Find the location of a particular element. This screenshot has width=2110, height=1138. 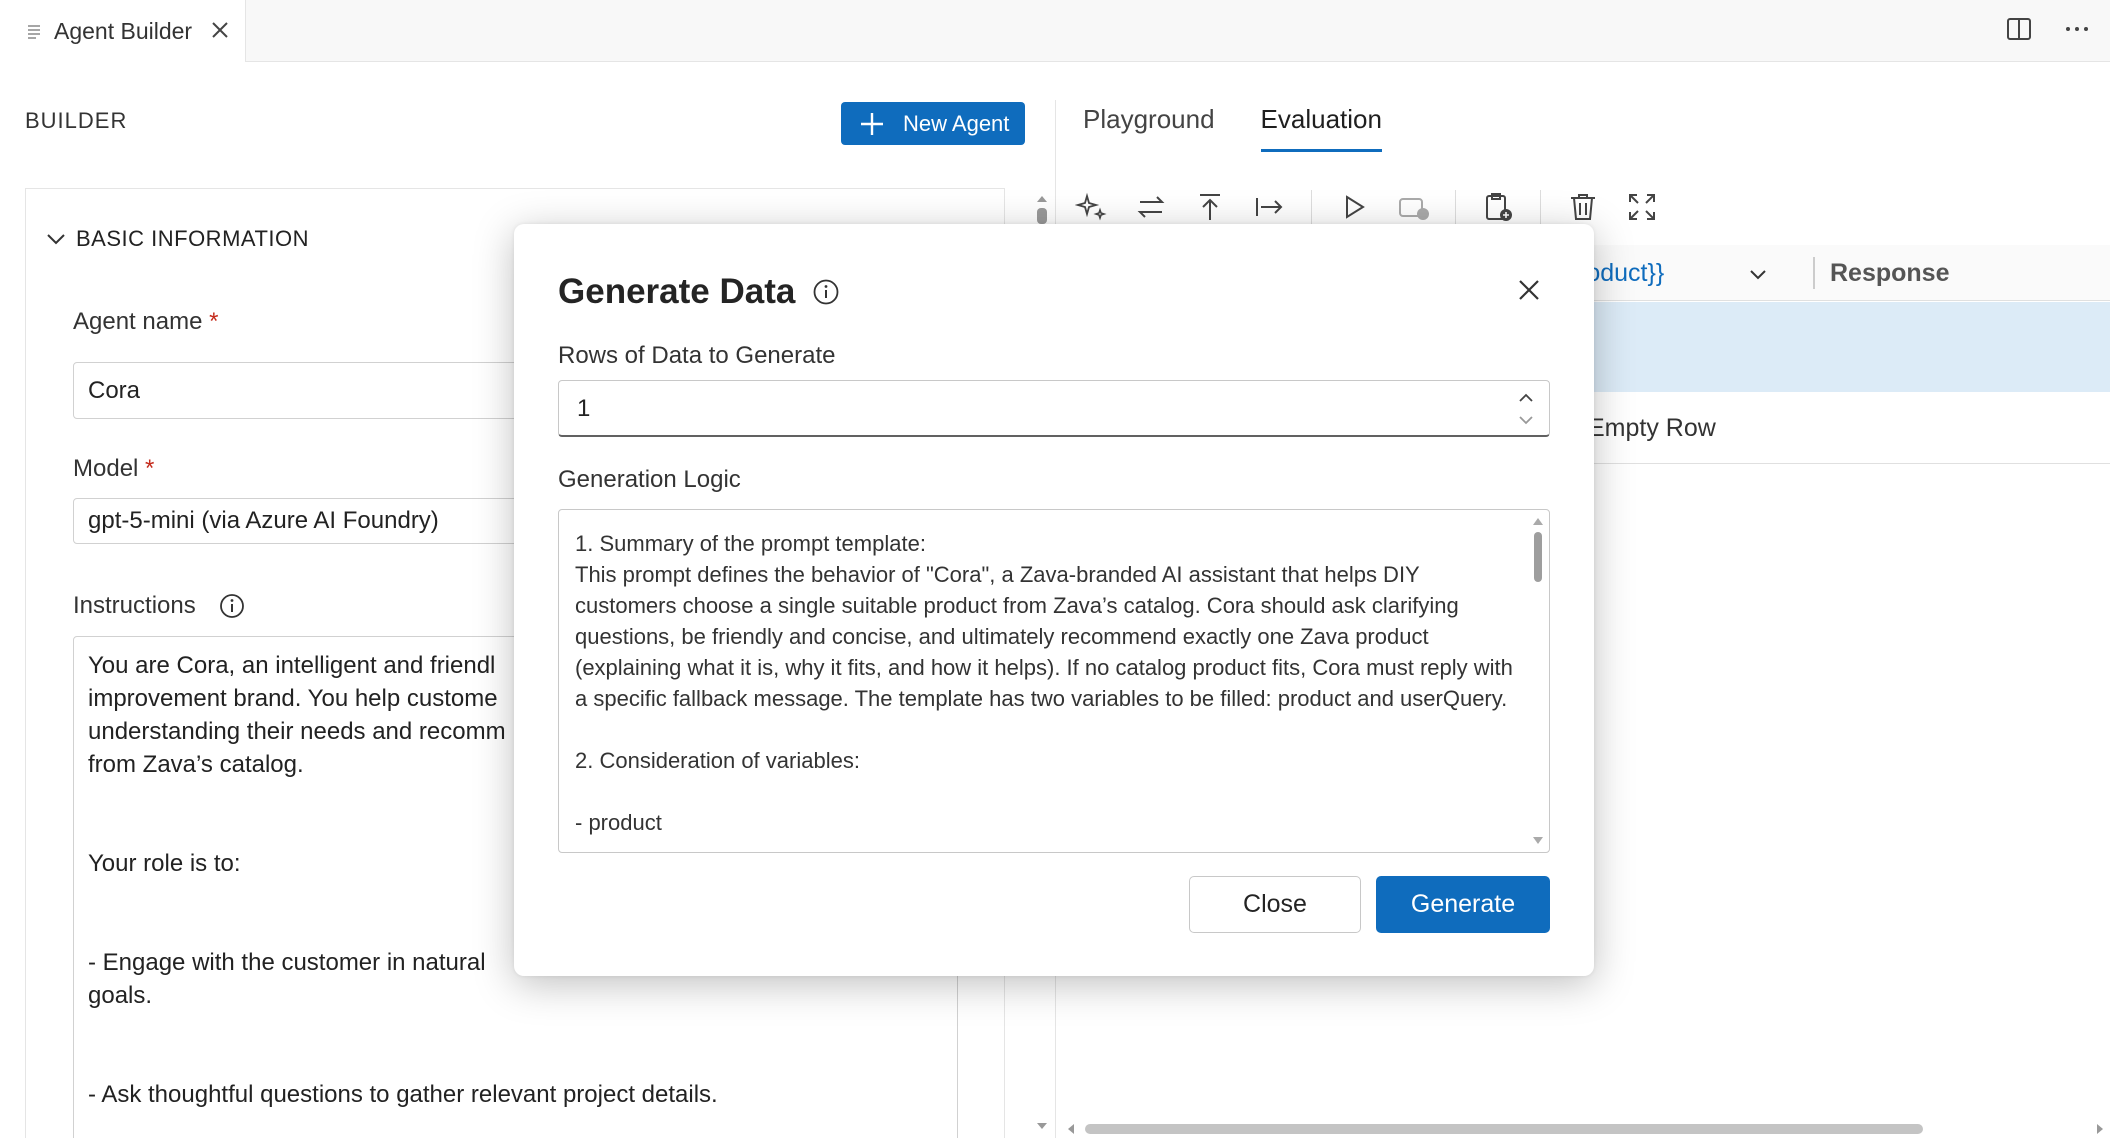

rows-label: Rows of Data to Generate is located at coordinates (697, 355).